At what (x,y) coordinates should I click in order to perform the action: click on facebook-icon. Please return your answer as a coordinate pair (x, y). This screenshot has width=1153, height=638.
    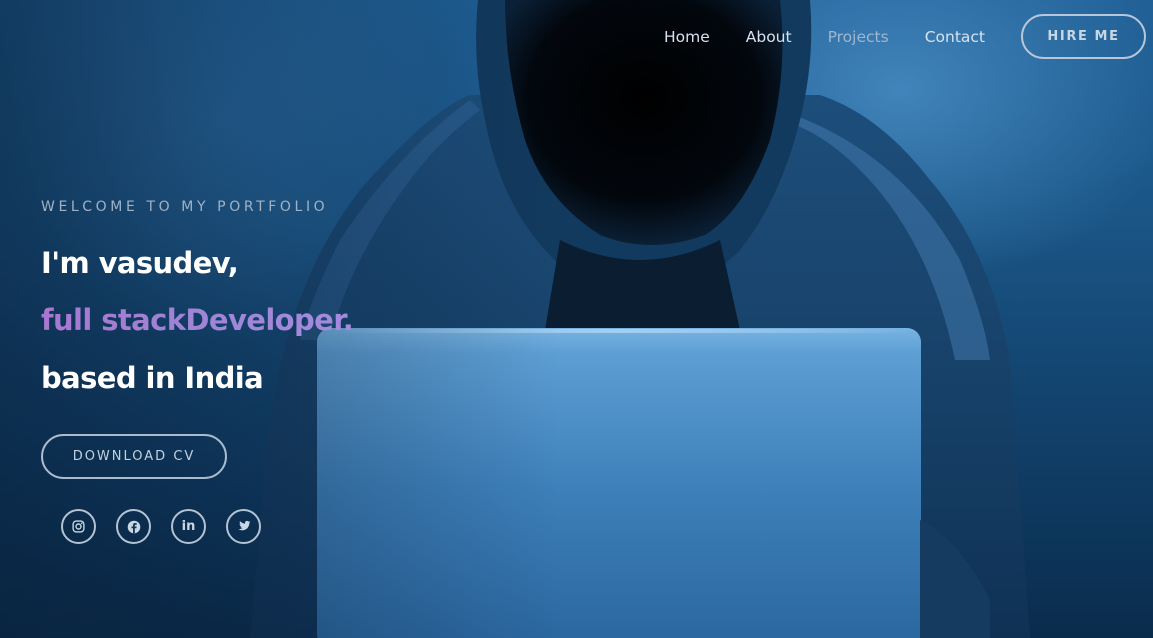
    Looking at the image, I should click on (133, 526).